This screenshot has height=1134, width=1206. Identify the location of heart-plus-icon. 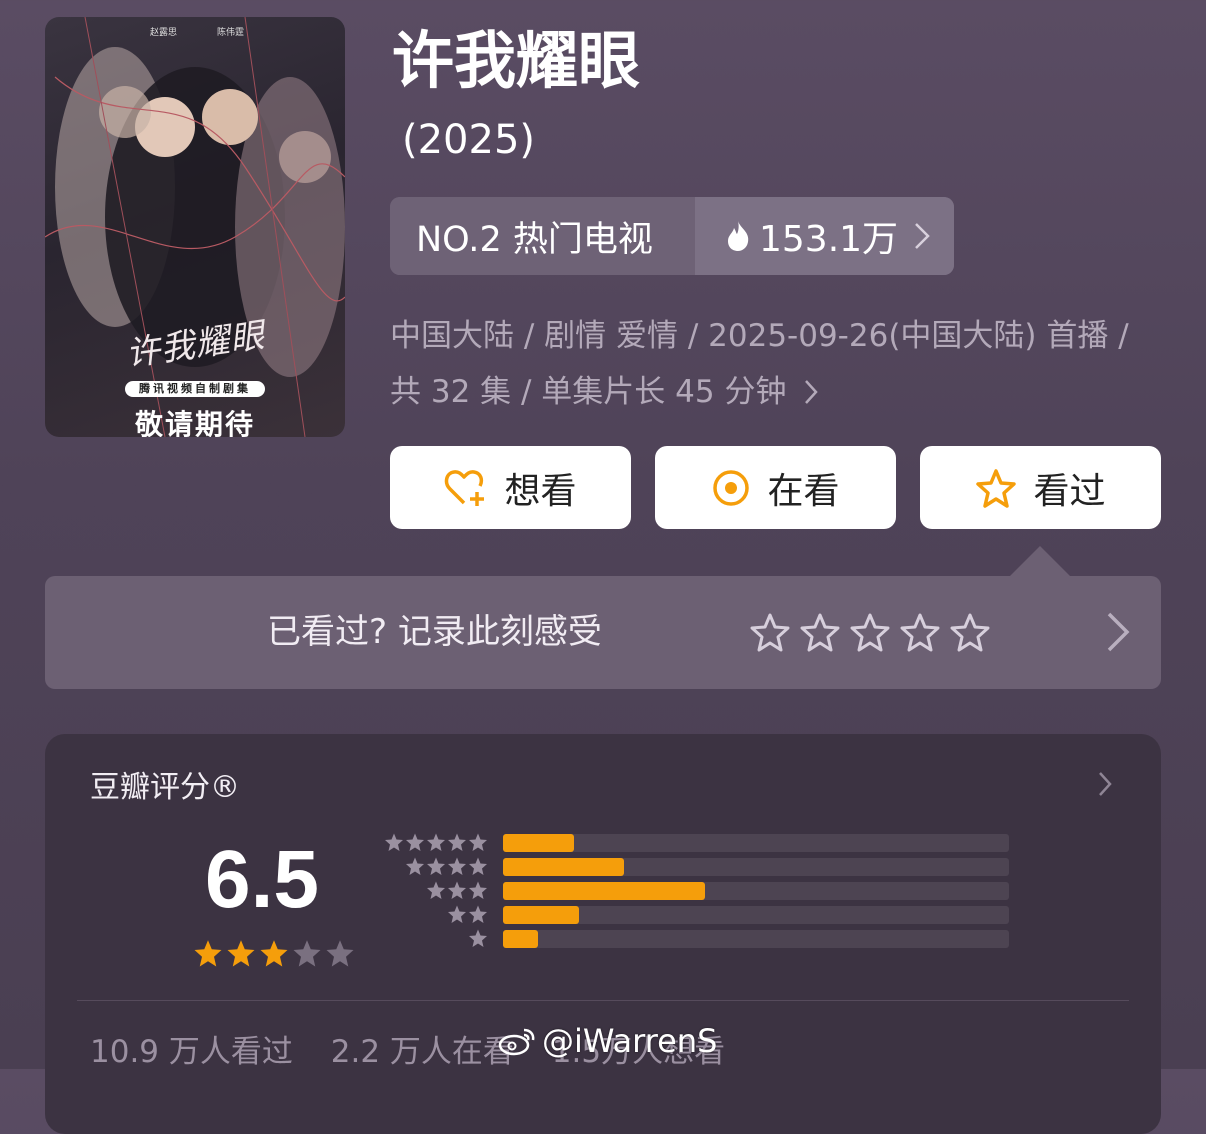
(465, 487).